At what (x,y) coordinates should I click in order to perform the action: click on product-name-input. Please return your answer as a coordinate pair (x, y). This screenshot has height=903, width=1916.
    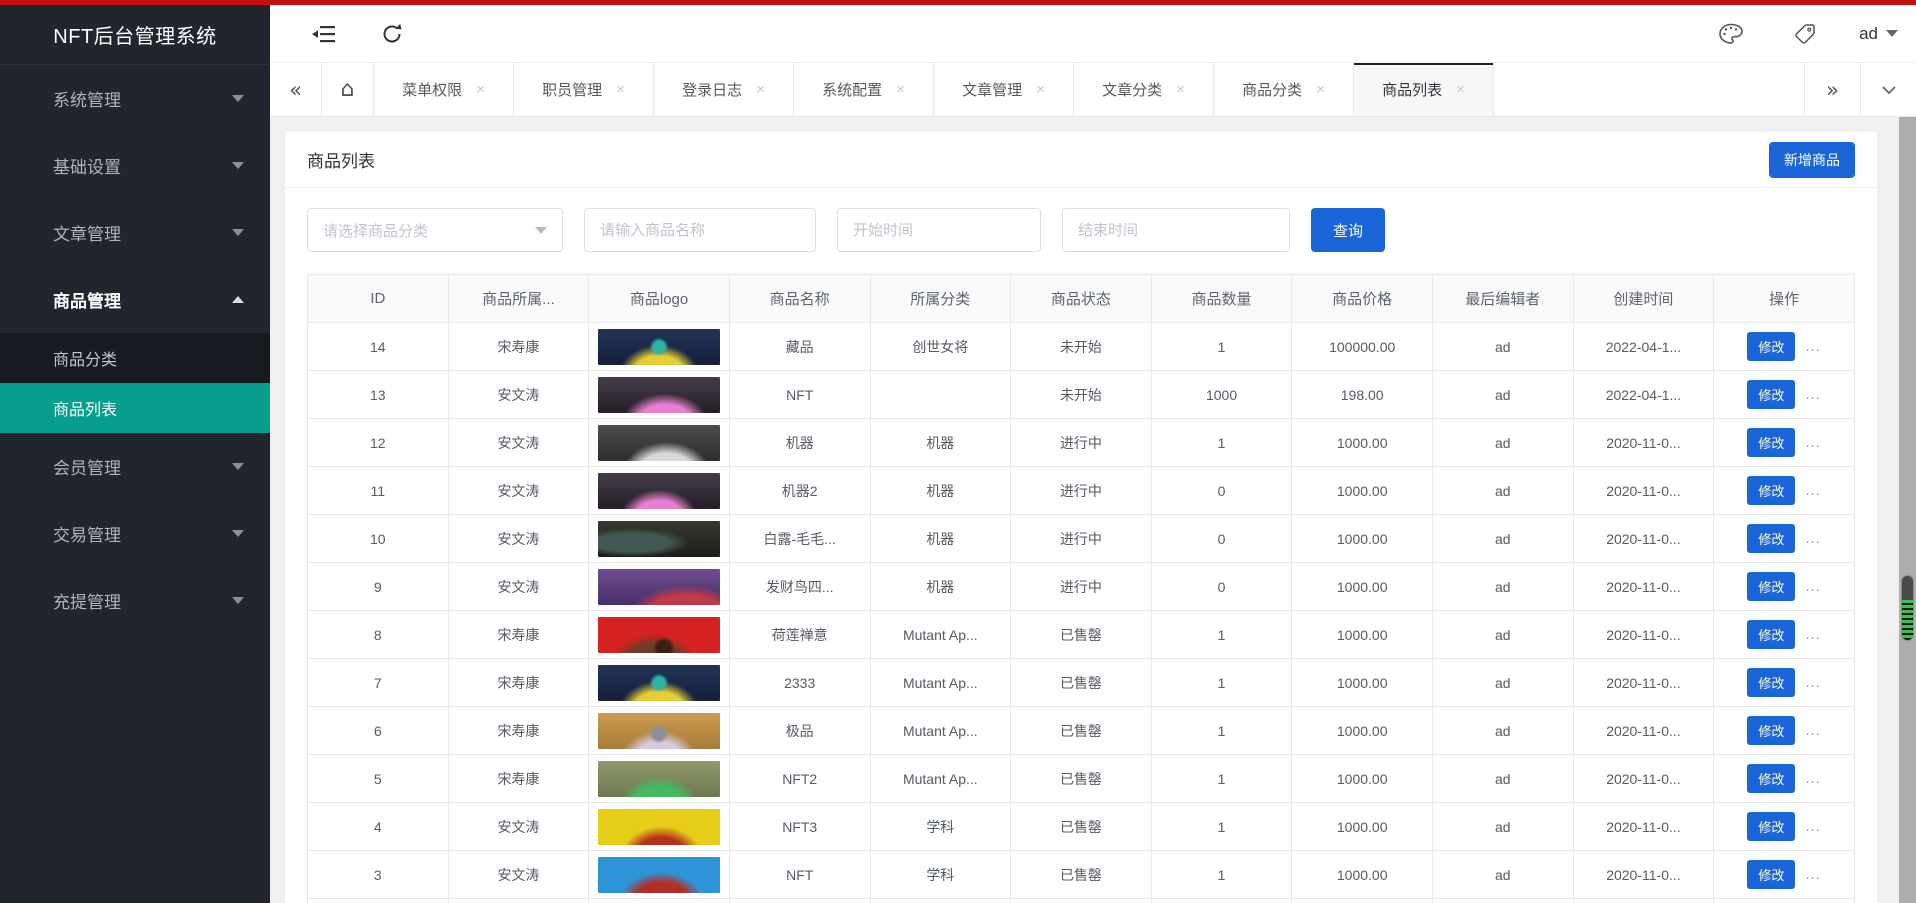
    Looking at the image, I should click on (700, 230).